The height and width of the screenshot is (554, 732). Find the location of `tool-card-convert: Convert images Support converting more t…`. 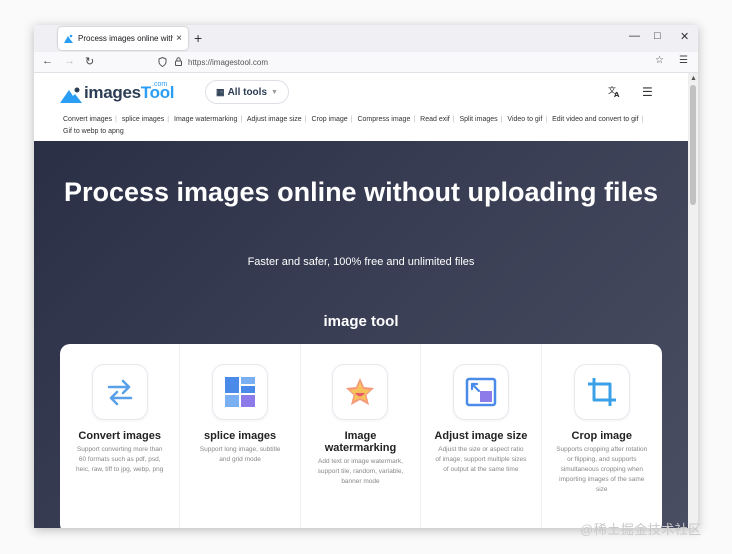

tool-card-convert: Convert images Support converting more t… is located at coordinates (120, 436).